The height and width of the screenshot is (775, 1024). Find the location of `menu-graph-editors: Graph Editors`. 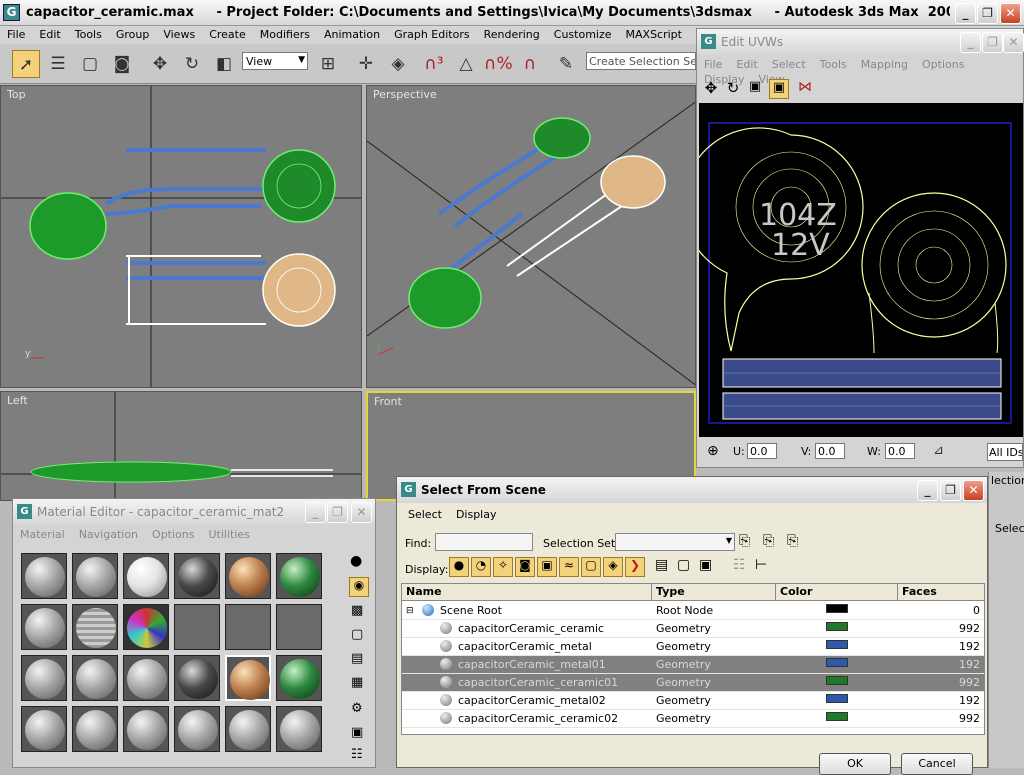

menu-graph-editors: Graph Editors is located at coordinates (432, 34).